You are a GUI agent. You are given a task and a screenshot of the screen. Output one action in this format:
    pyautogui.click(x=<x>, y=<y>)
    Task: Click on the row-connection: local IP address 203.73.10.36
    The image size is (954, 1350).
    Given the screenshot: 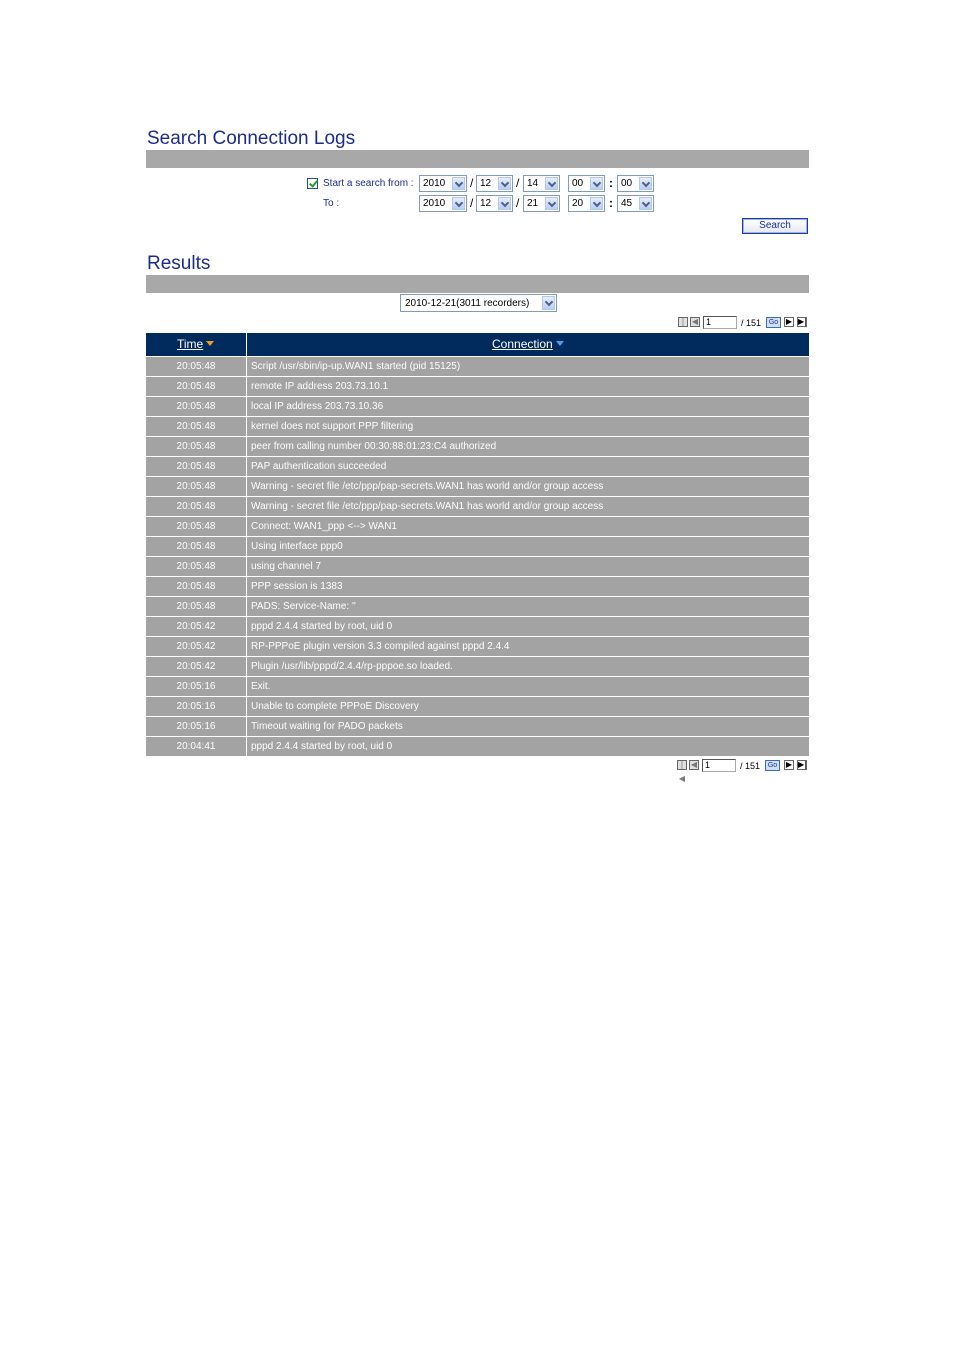 What is the action you would take?
    pyautogui.click(x=317, y=406)
    